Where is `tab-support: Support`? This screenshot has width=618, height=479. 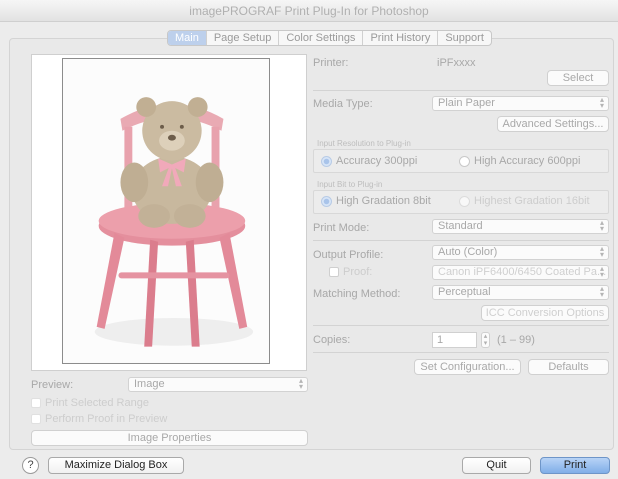
tab-support: Support is located at coordinates (464, 38).